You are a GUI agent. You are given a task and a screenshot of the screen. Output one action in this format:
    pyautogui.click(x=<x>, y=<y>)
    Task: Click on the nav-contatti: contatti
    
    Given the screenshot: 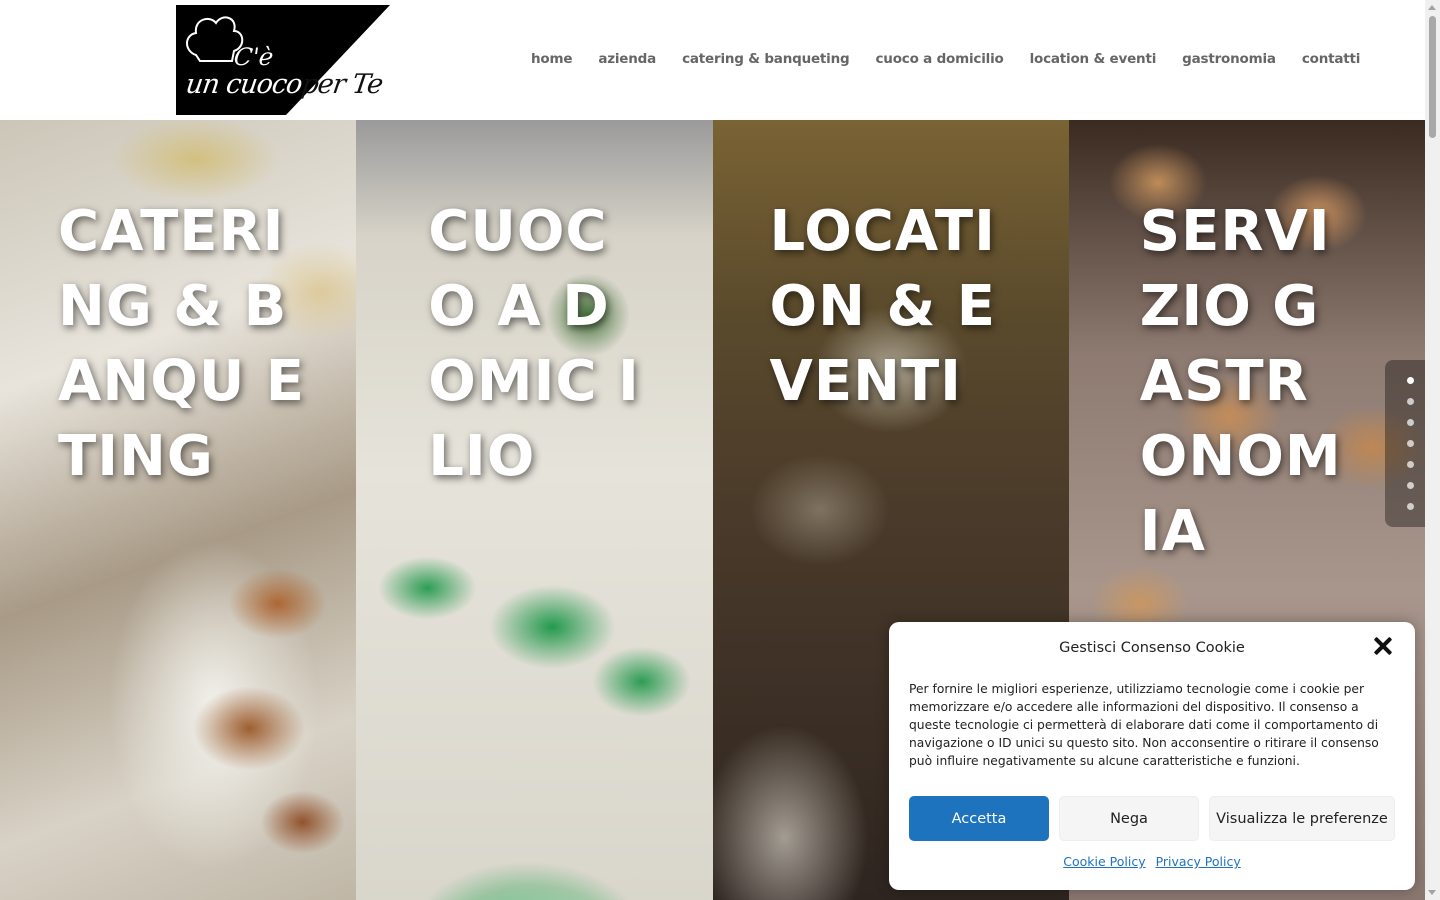 What is the action you would take?
    pyautogui.click(x=1331, y=59)
    